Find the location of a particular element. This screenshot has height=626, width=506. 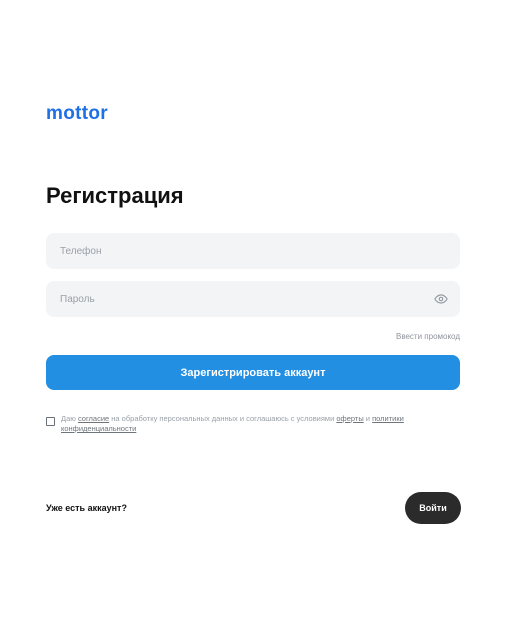

password-field-container is located at coordinates (253, 299).